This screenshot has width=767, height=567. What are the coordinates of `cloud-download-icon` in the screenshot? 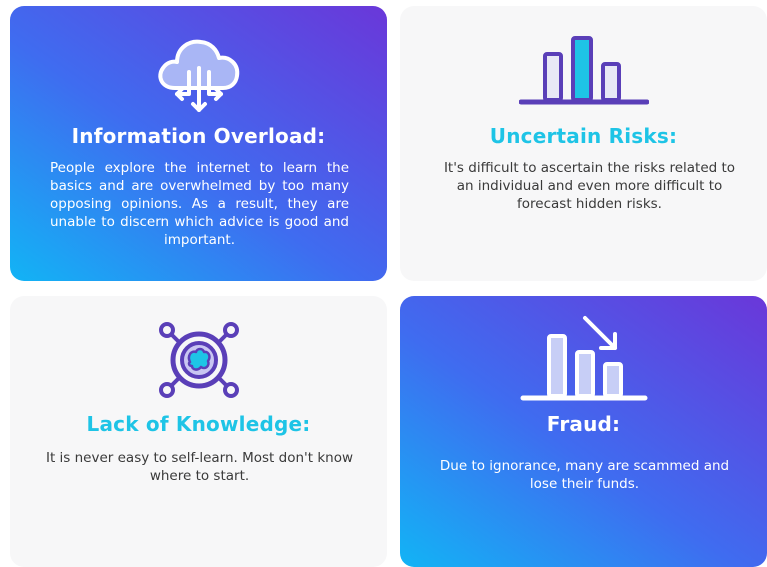 It's located at (198, 74).